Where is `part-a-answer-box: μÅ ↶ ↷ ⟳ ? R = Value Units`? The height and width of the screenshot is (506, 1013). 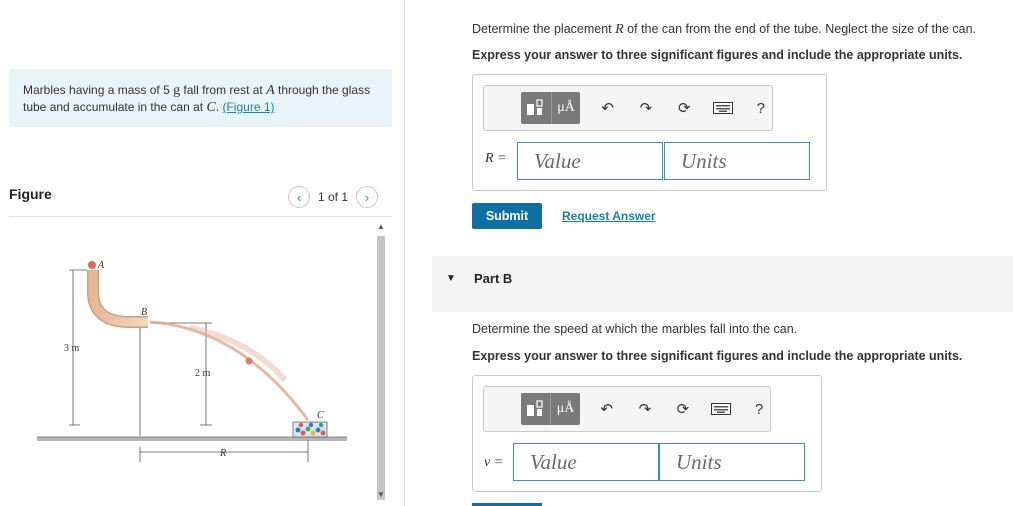 part-a-answer-box: μÅ ↶ ↷ ⟳ ? R = Value Units is located at coordinates (649, 132).